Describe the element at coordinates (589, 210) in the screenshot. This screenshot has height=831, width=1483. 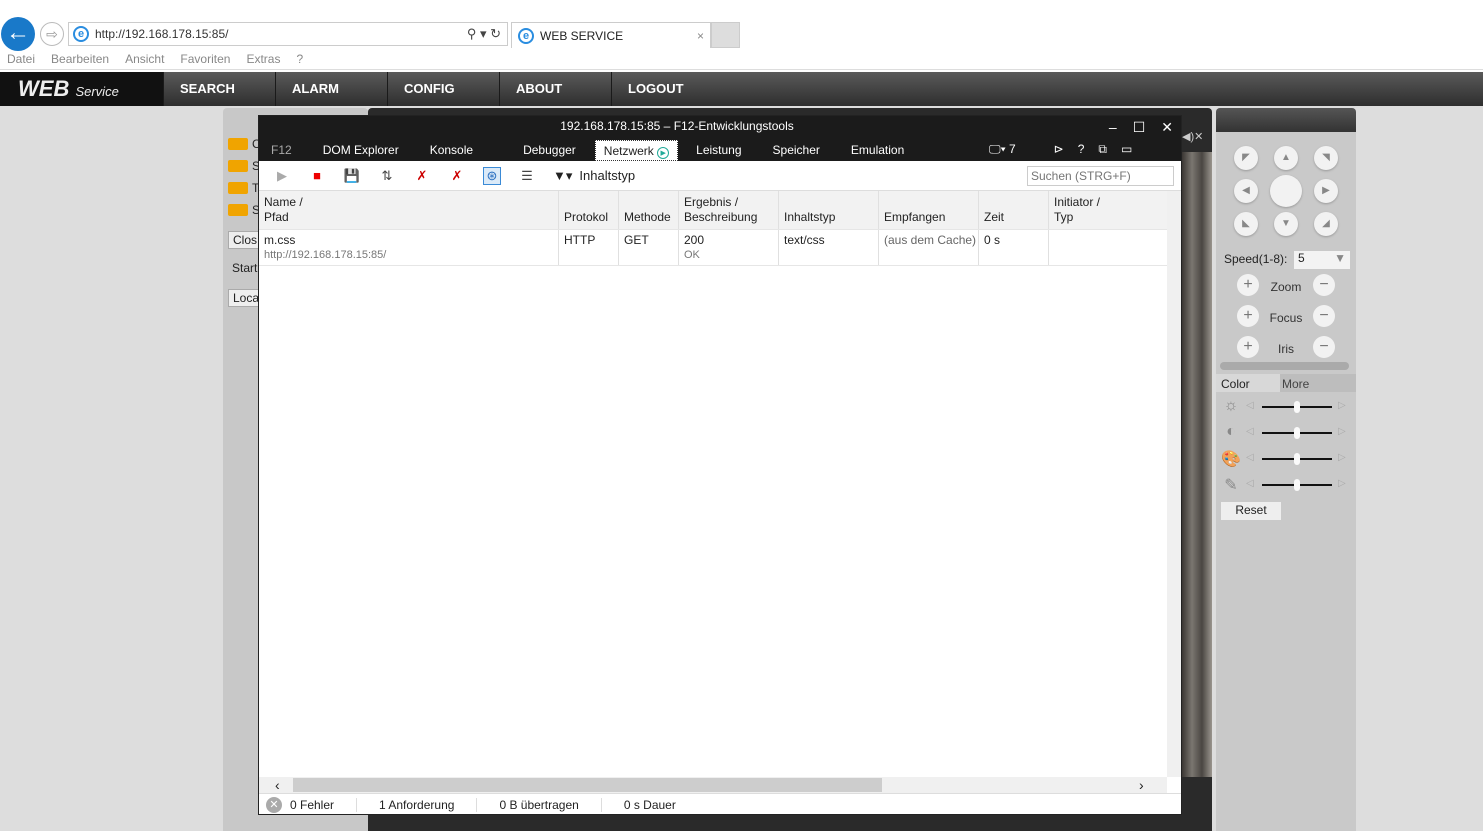
I see `col-protocol: Protokol` at that location.